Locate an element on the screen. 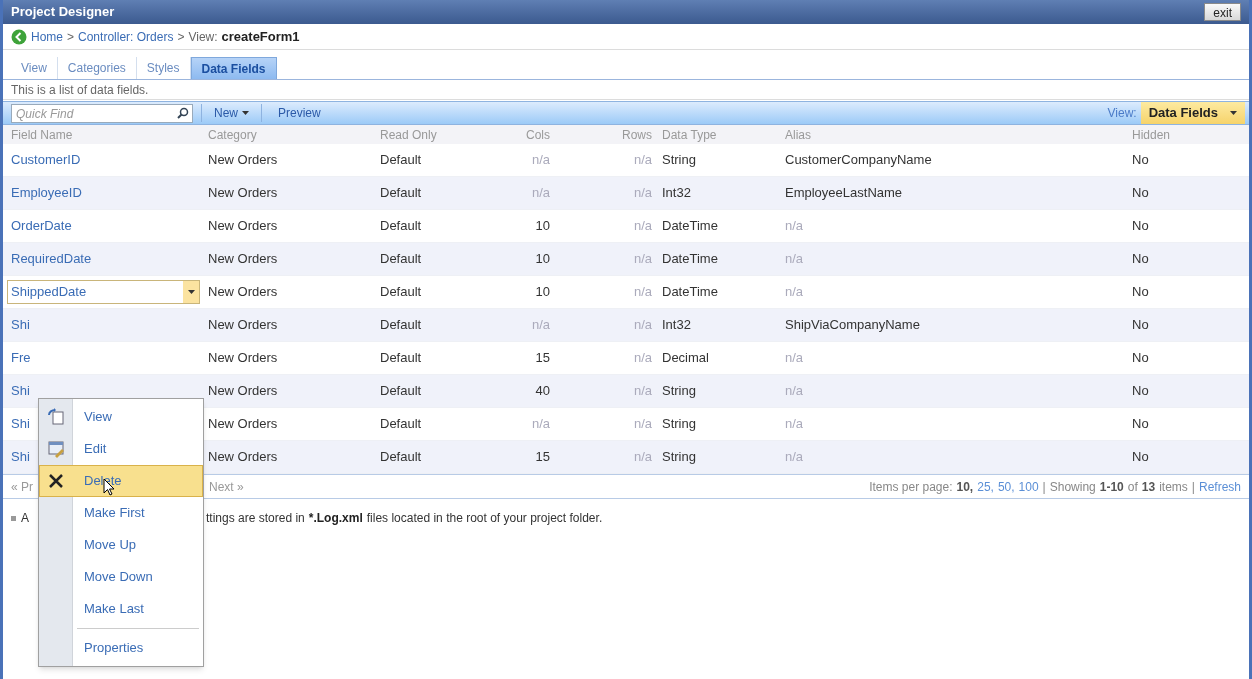 This screenshot has height=679, width=1252. tab: Categories is located at coordinates (97, 68).